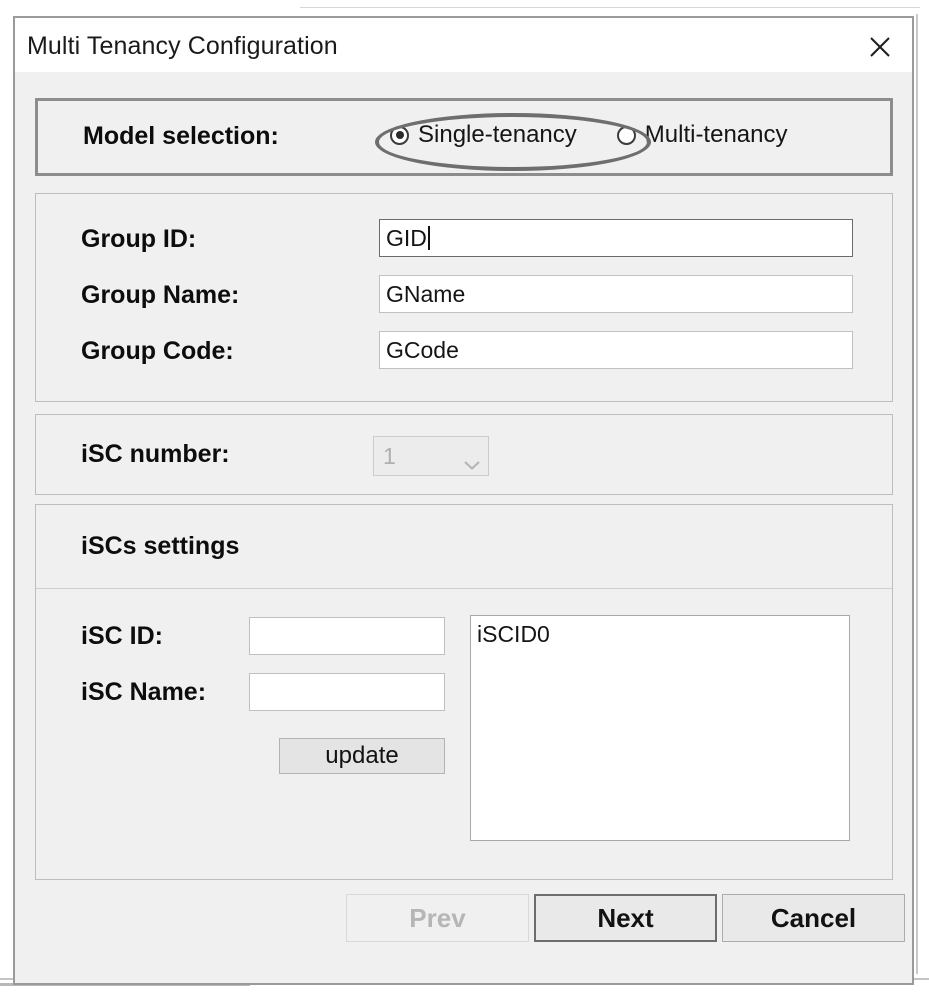  Describe the element at coordinates (660, 728) in the screenshot. I see `isc-list-box: iSCID0` at that location.